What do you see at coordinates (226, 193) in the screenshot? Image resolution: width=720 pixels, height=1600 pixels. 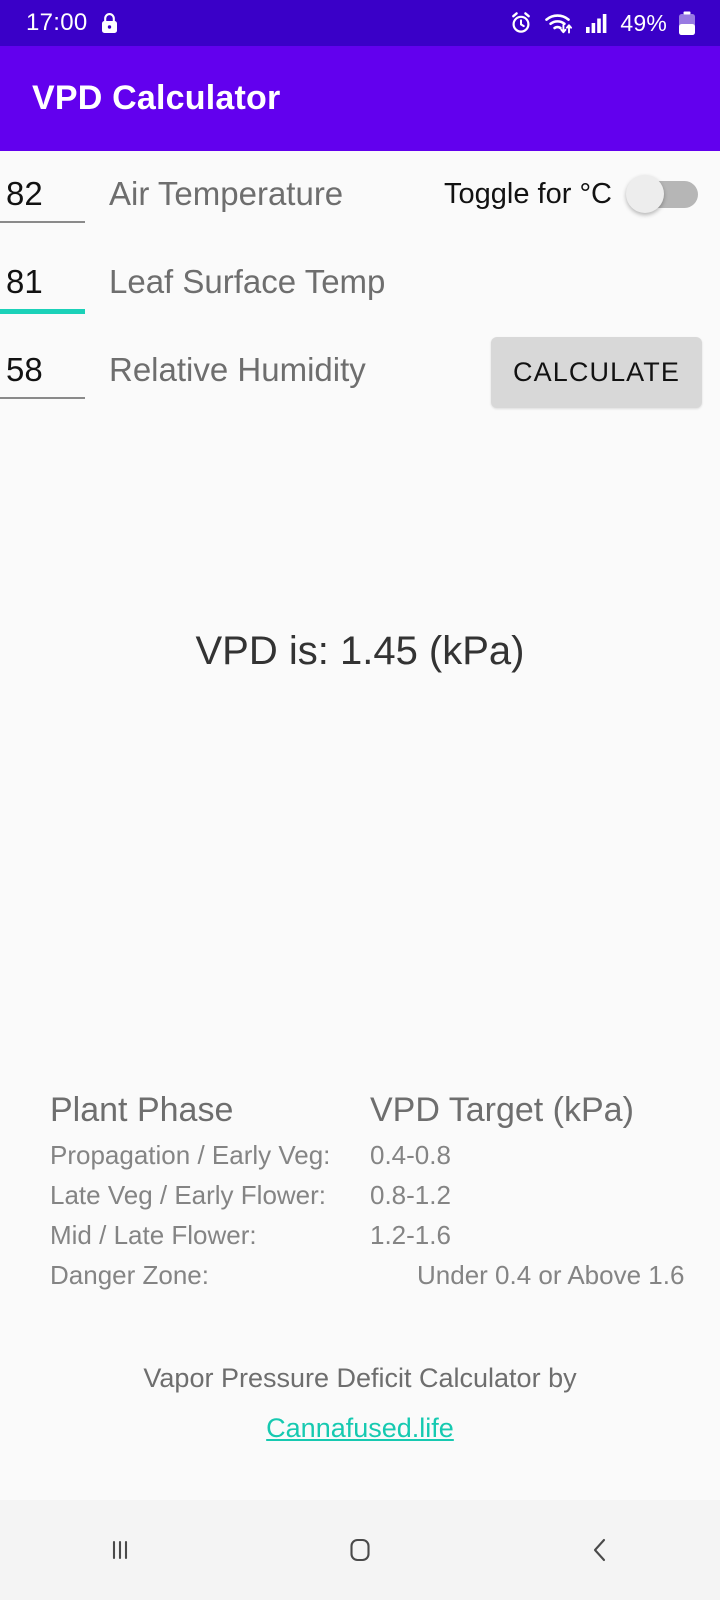 I see `air-temperature-label: Air Temperature` at bounding box center [226, 193].